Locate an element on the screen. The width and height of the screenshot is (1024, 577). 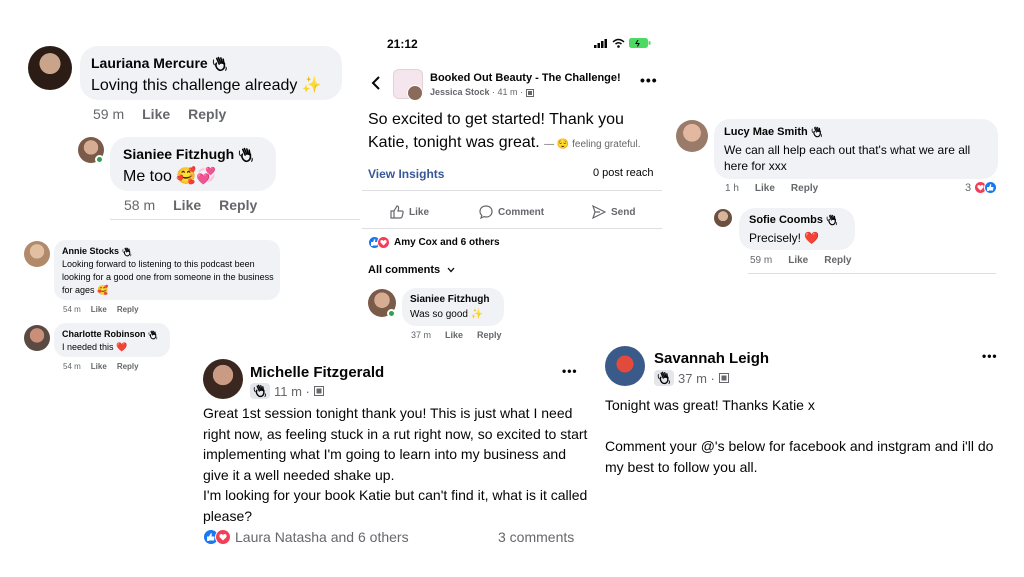
commenter-name: Lauriana Mercure is located at coordinates (159, 63).